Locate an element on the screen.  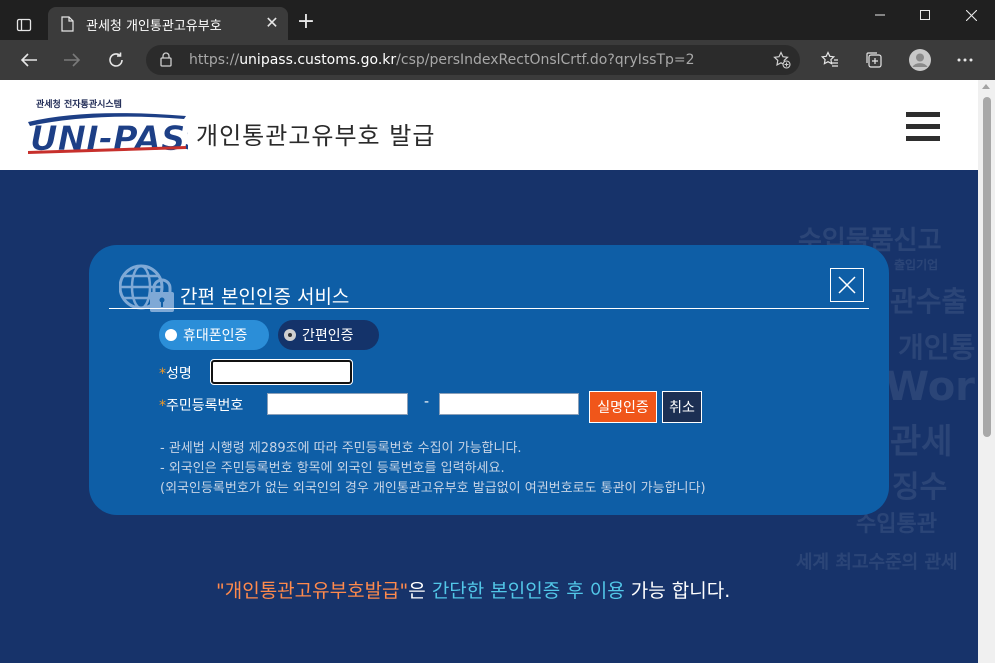
radio-button-selected is located at coordinates (290, 335).